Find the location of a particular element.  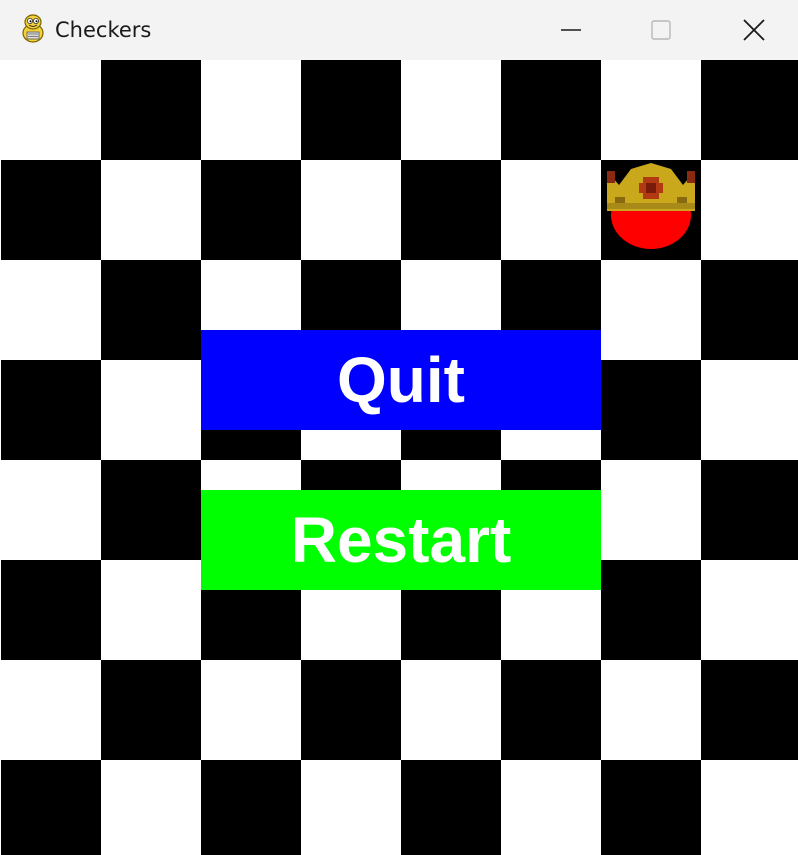

close-icon is located at coordinates (754, 30).